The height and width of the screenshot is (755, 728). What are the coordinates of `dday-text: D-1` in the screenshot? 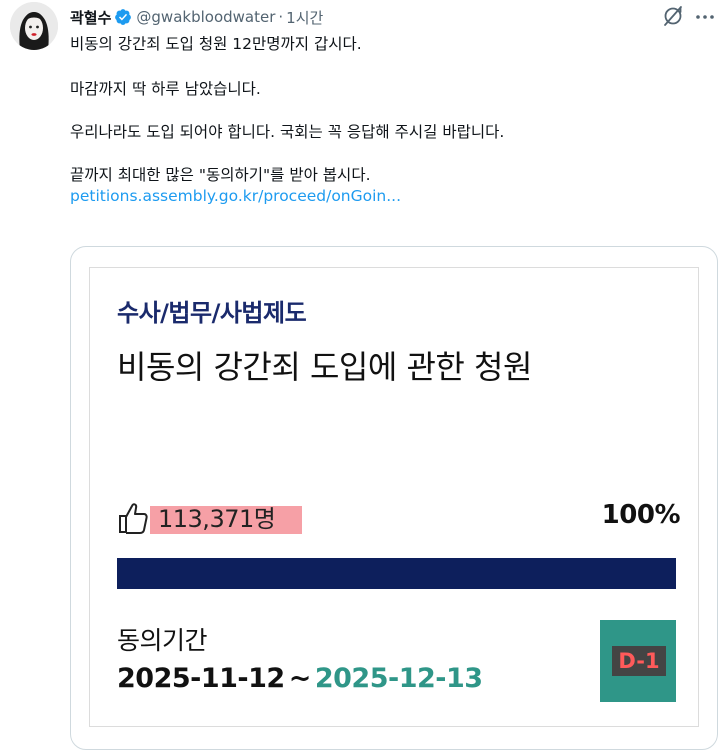 It's located at (639, 661).